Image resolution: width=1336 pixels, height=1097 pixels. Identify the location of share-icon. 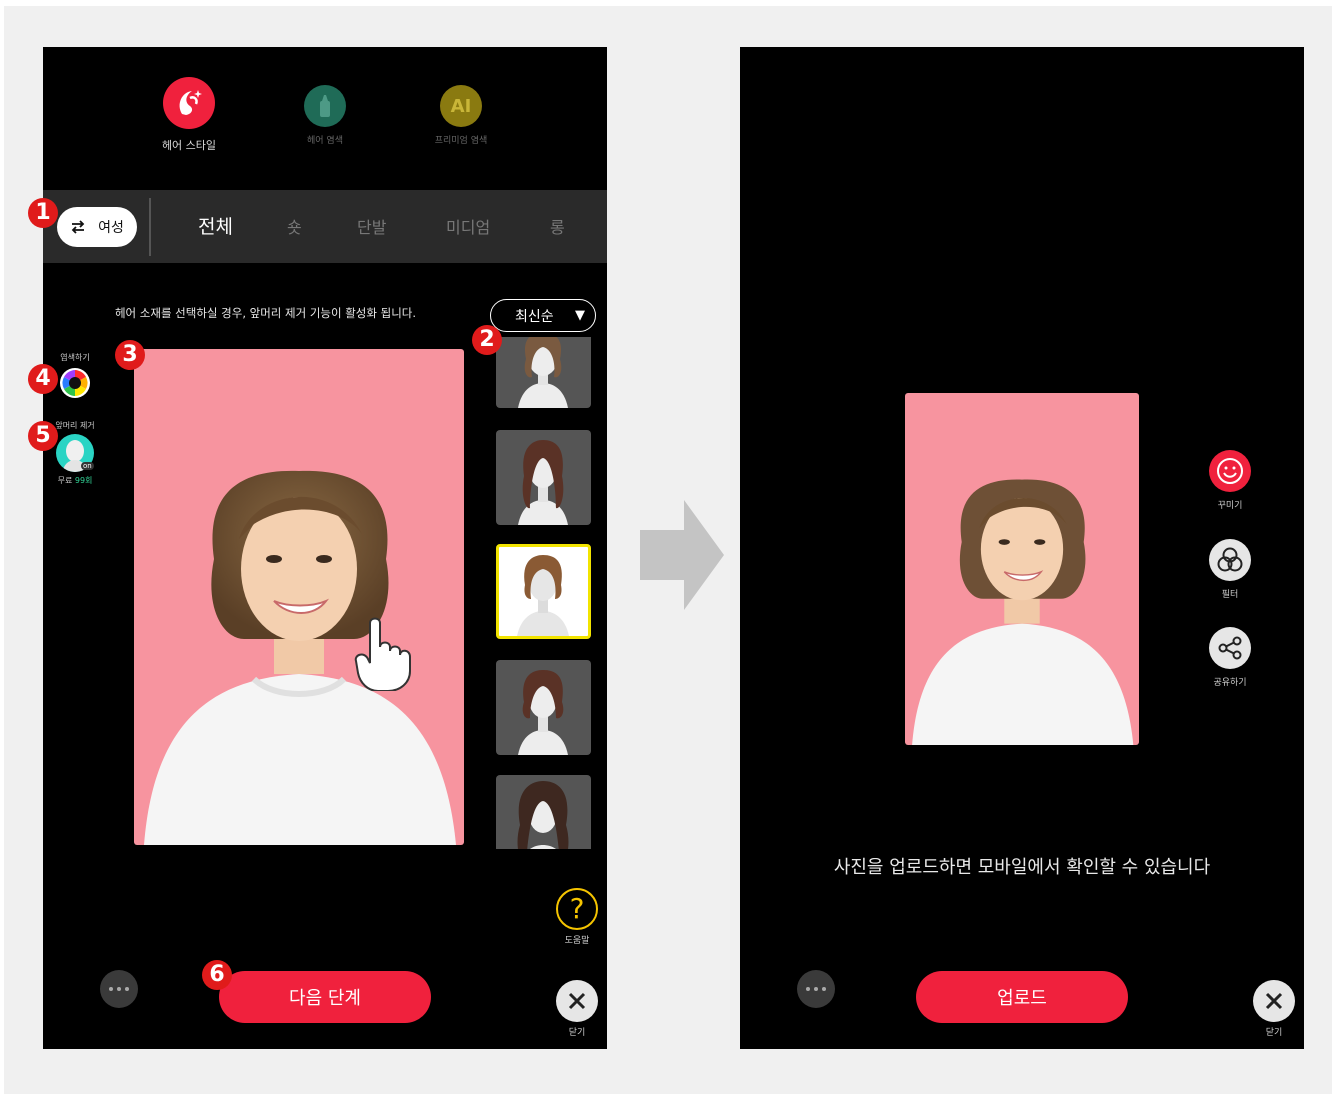
(1230, 648).